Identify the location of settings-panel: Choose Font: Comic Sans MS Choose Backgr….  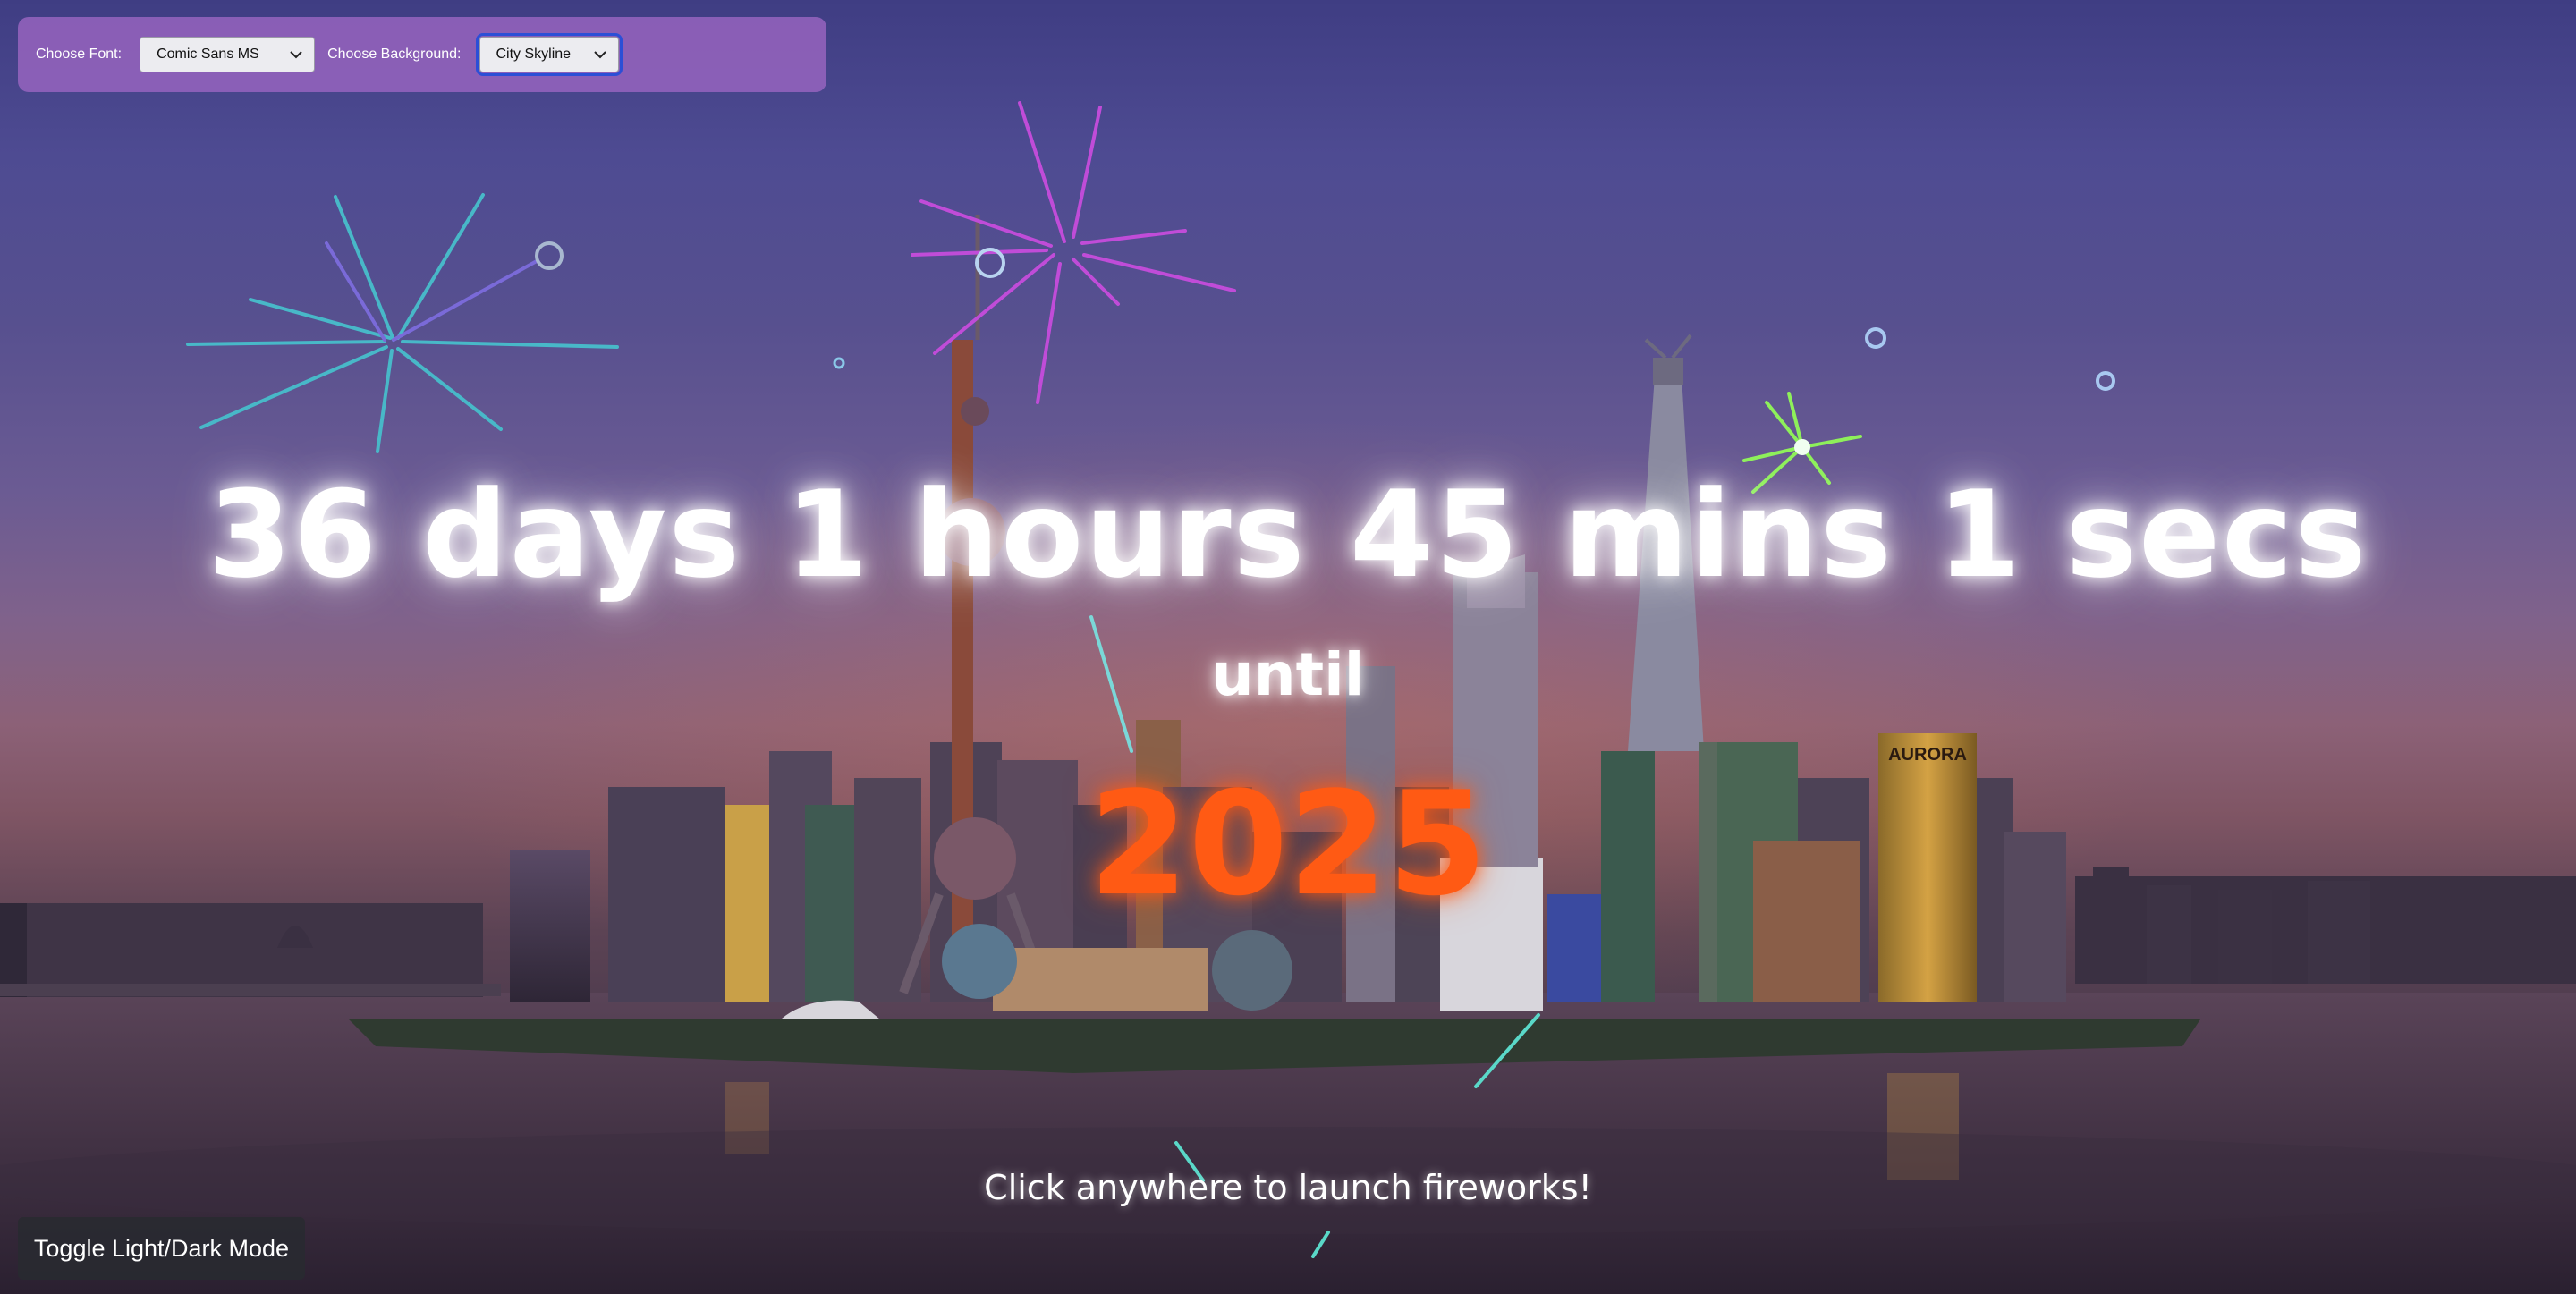
(422, 54).